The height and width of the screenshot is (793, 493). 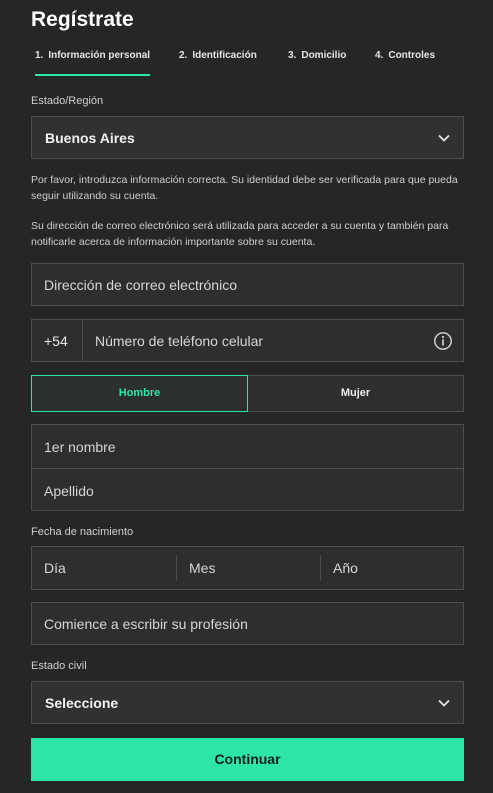 I want to click on region-value: Buenos Aires, so click(x=90, y=138).